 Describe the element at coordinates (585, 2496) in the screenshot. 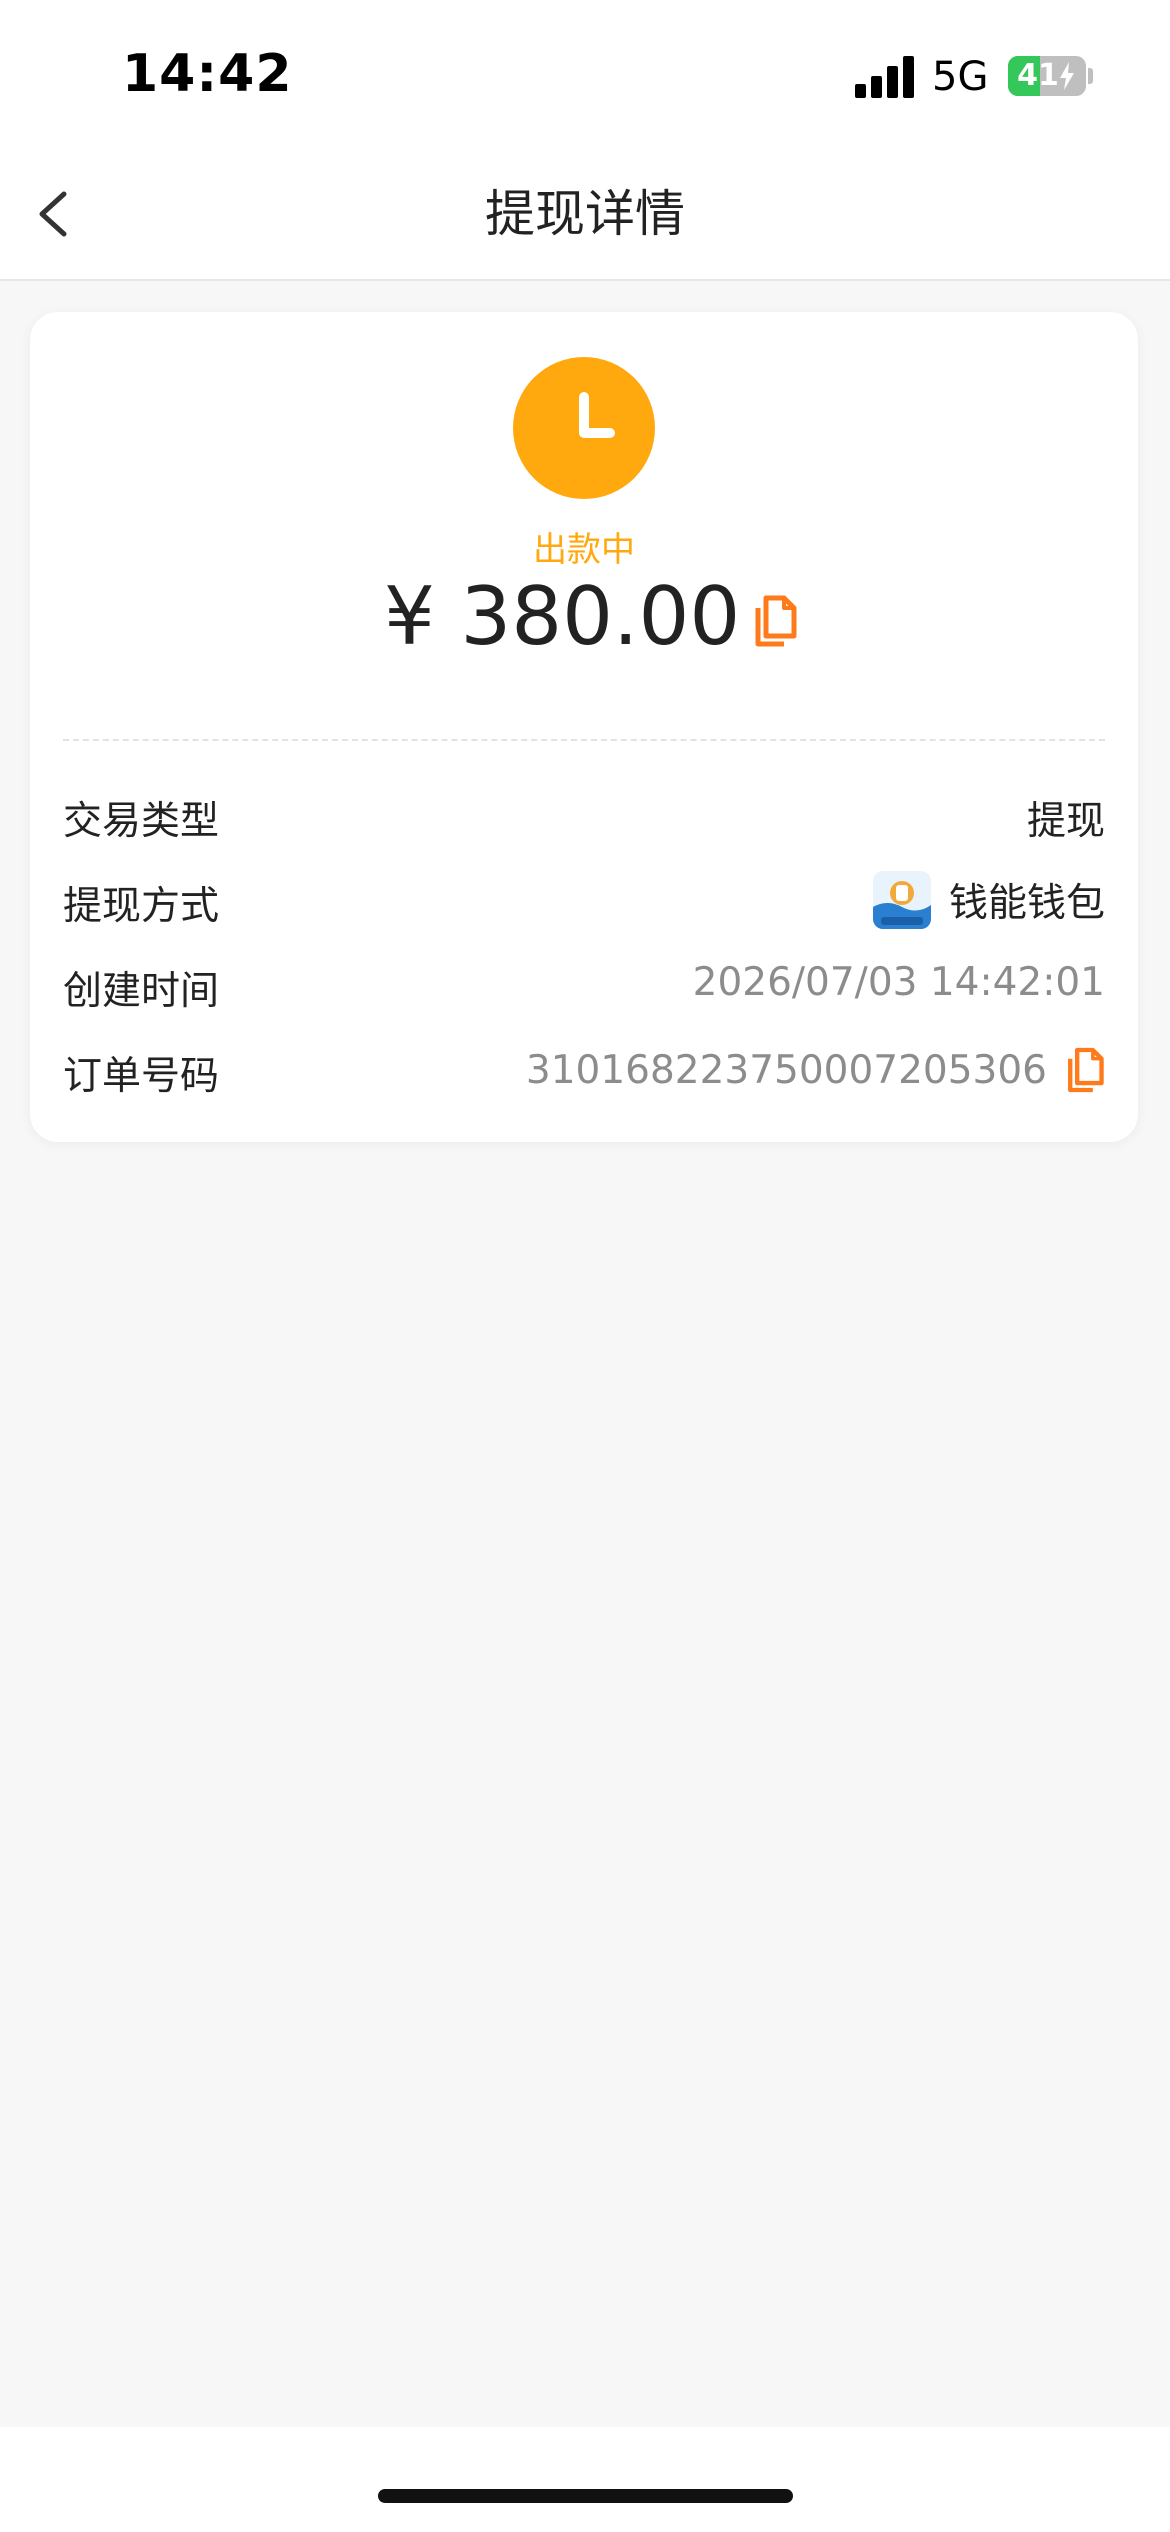

I see `home-indicator` at that location.